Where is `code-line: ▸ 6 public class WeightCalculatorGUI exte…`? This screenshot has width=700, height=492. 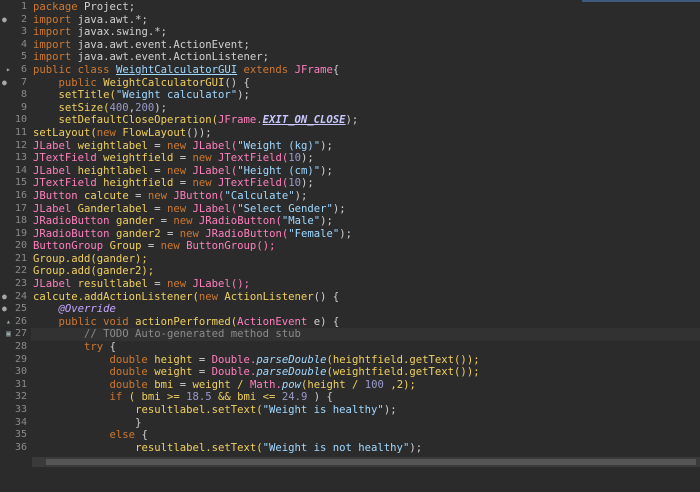
code-line: ▸ 6 public class WeightCalculatorGUI exte… is located at coordinates (350, 70).